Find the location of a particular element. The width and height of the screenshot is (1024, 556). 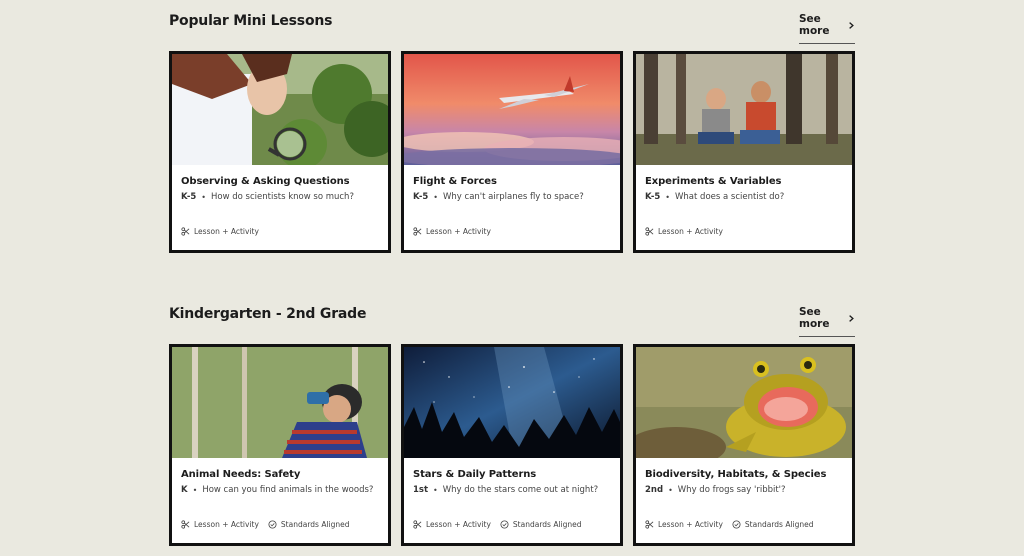

card-subtitle: K-5 • How do scientists know so much? is located at coordinates (267, 197).